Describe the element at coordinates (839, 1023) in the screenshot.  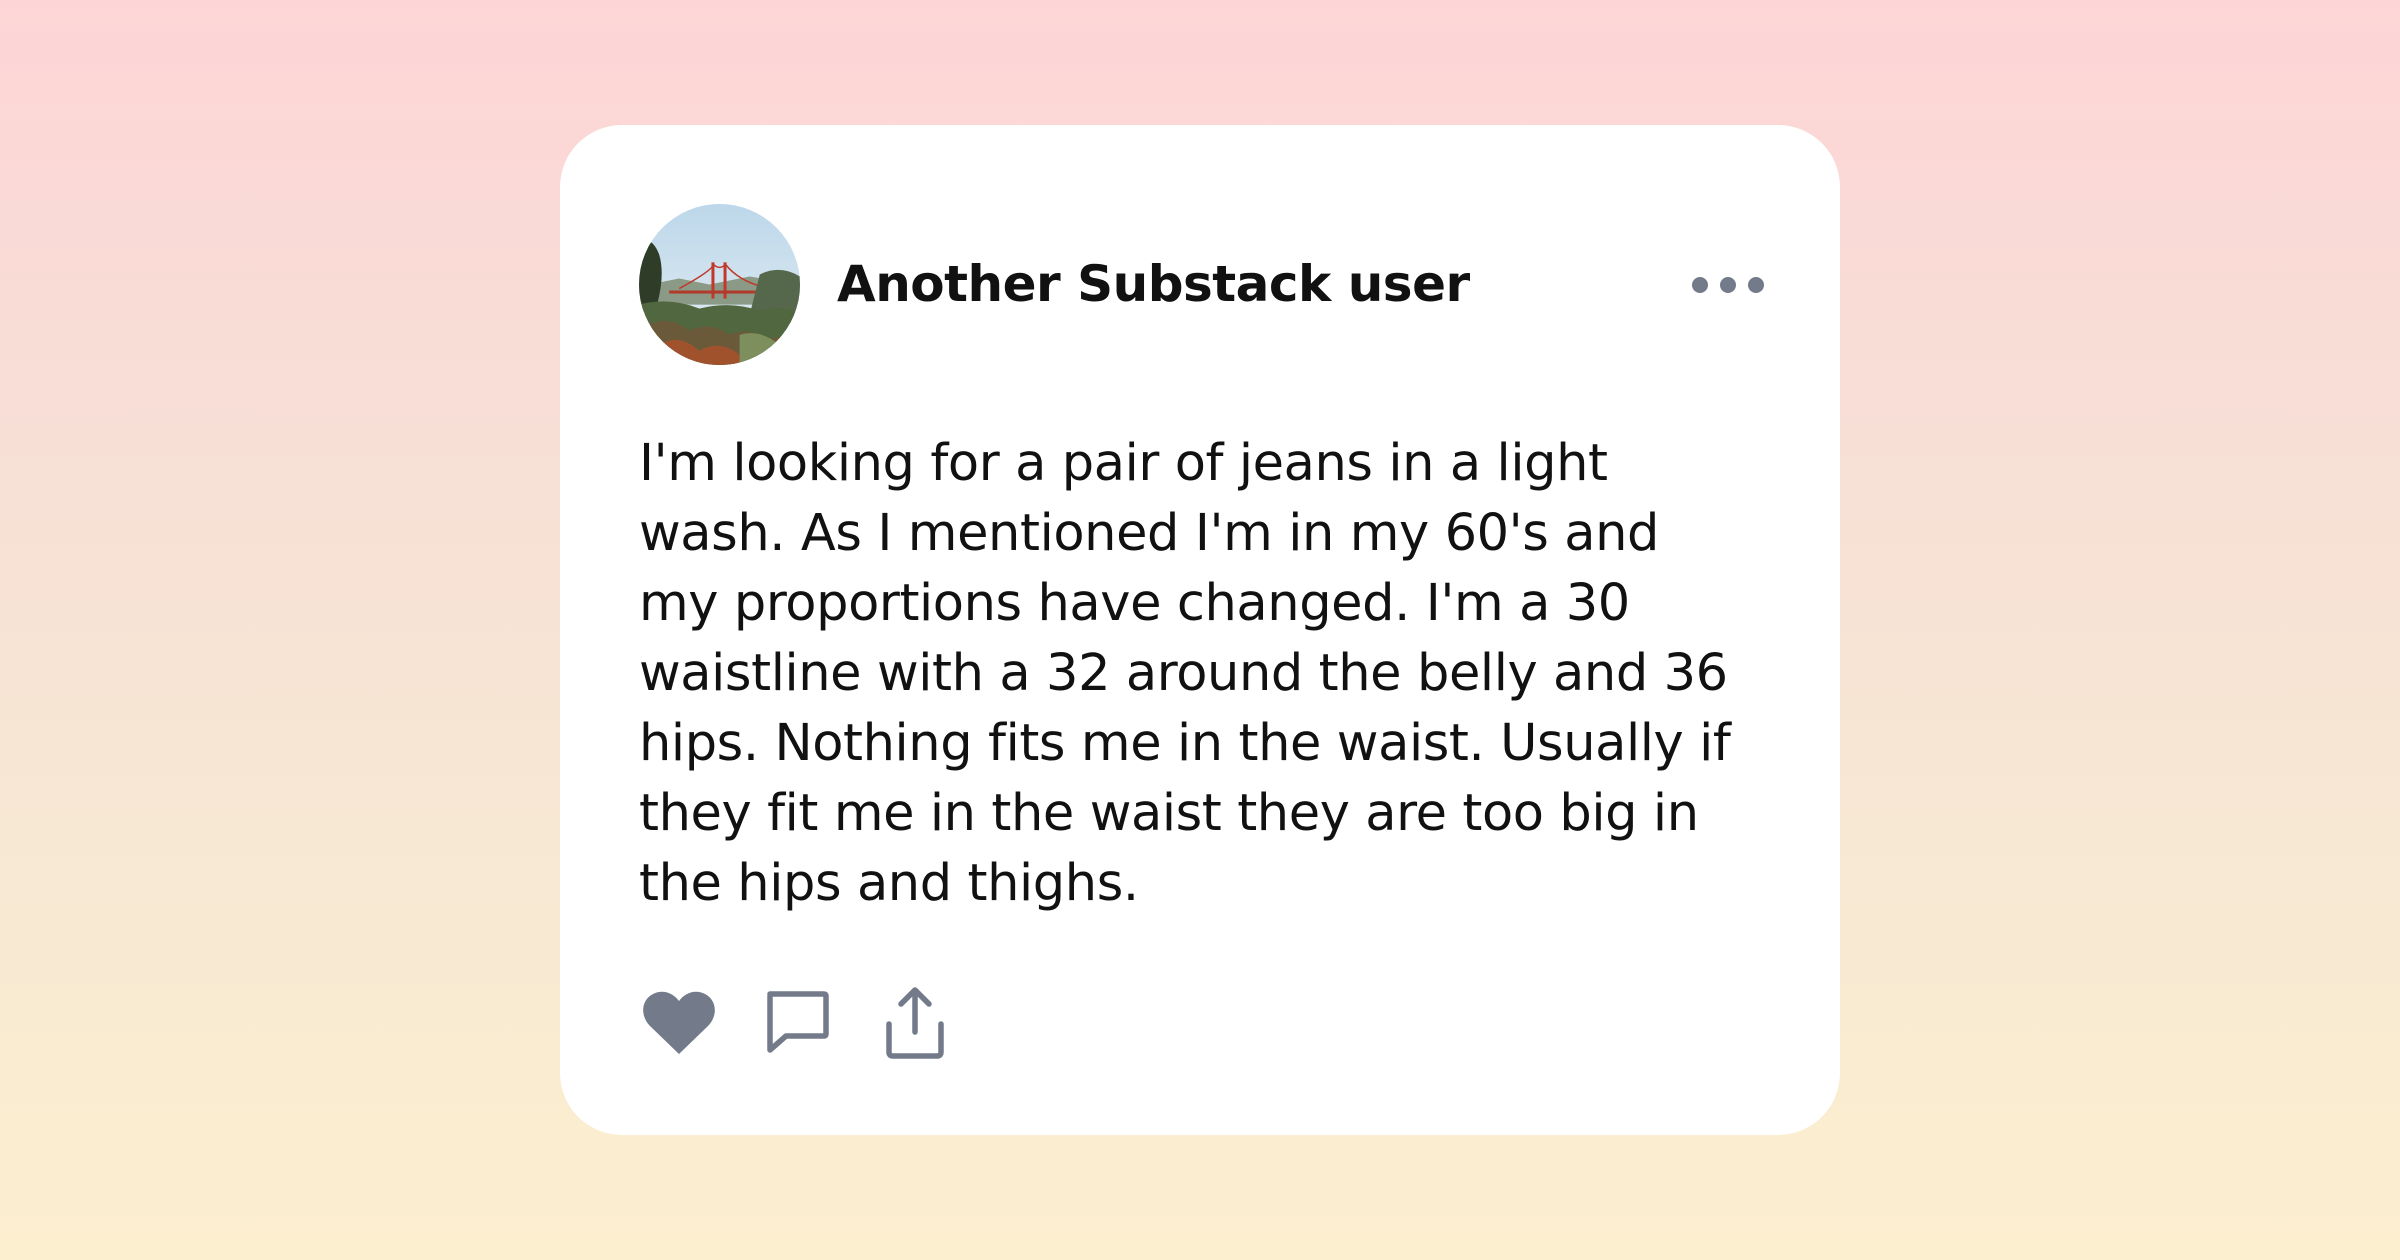
I see `post-actions` at that location.